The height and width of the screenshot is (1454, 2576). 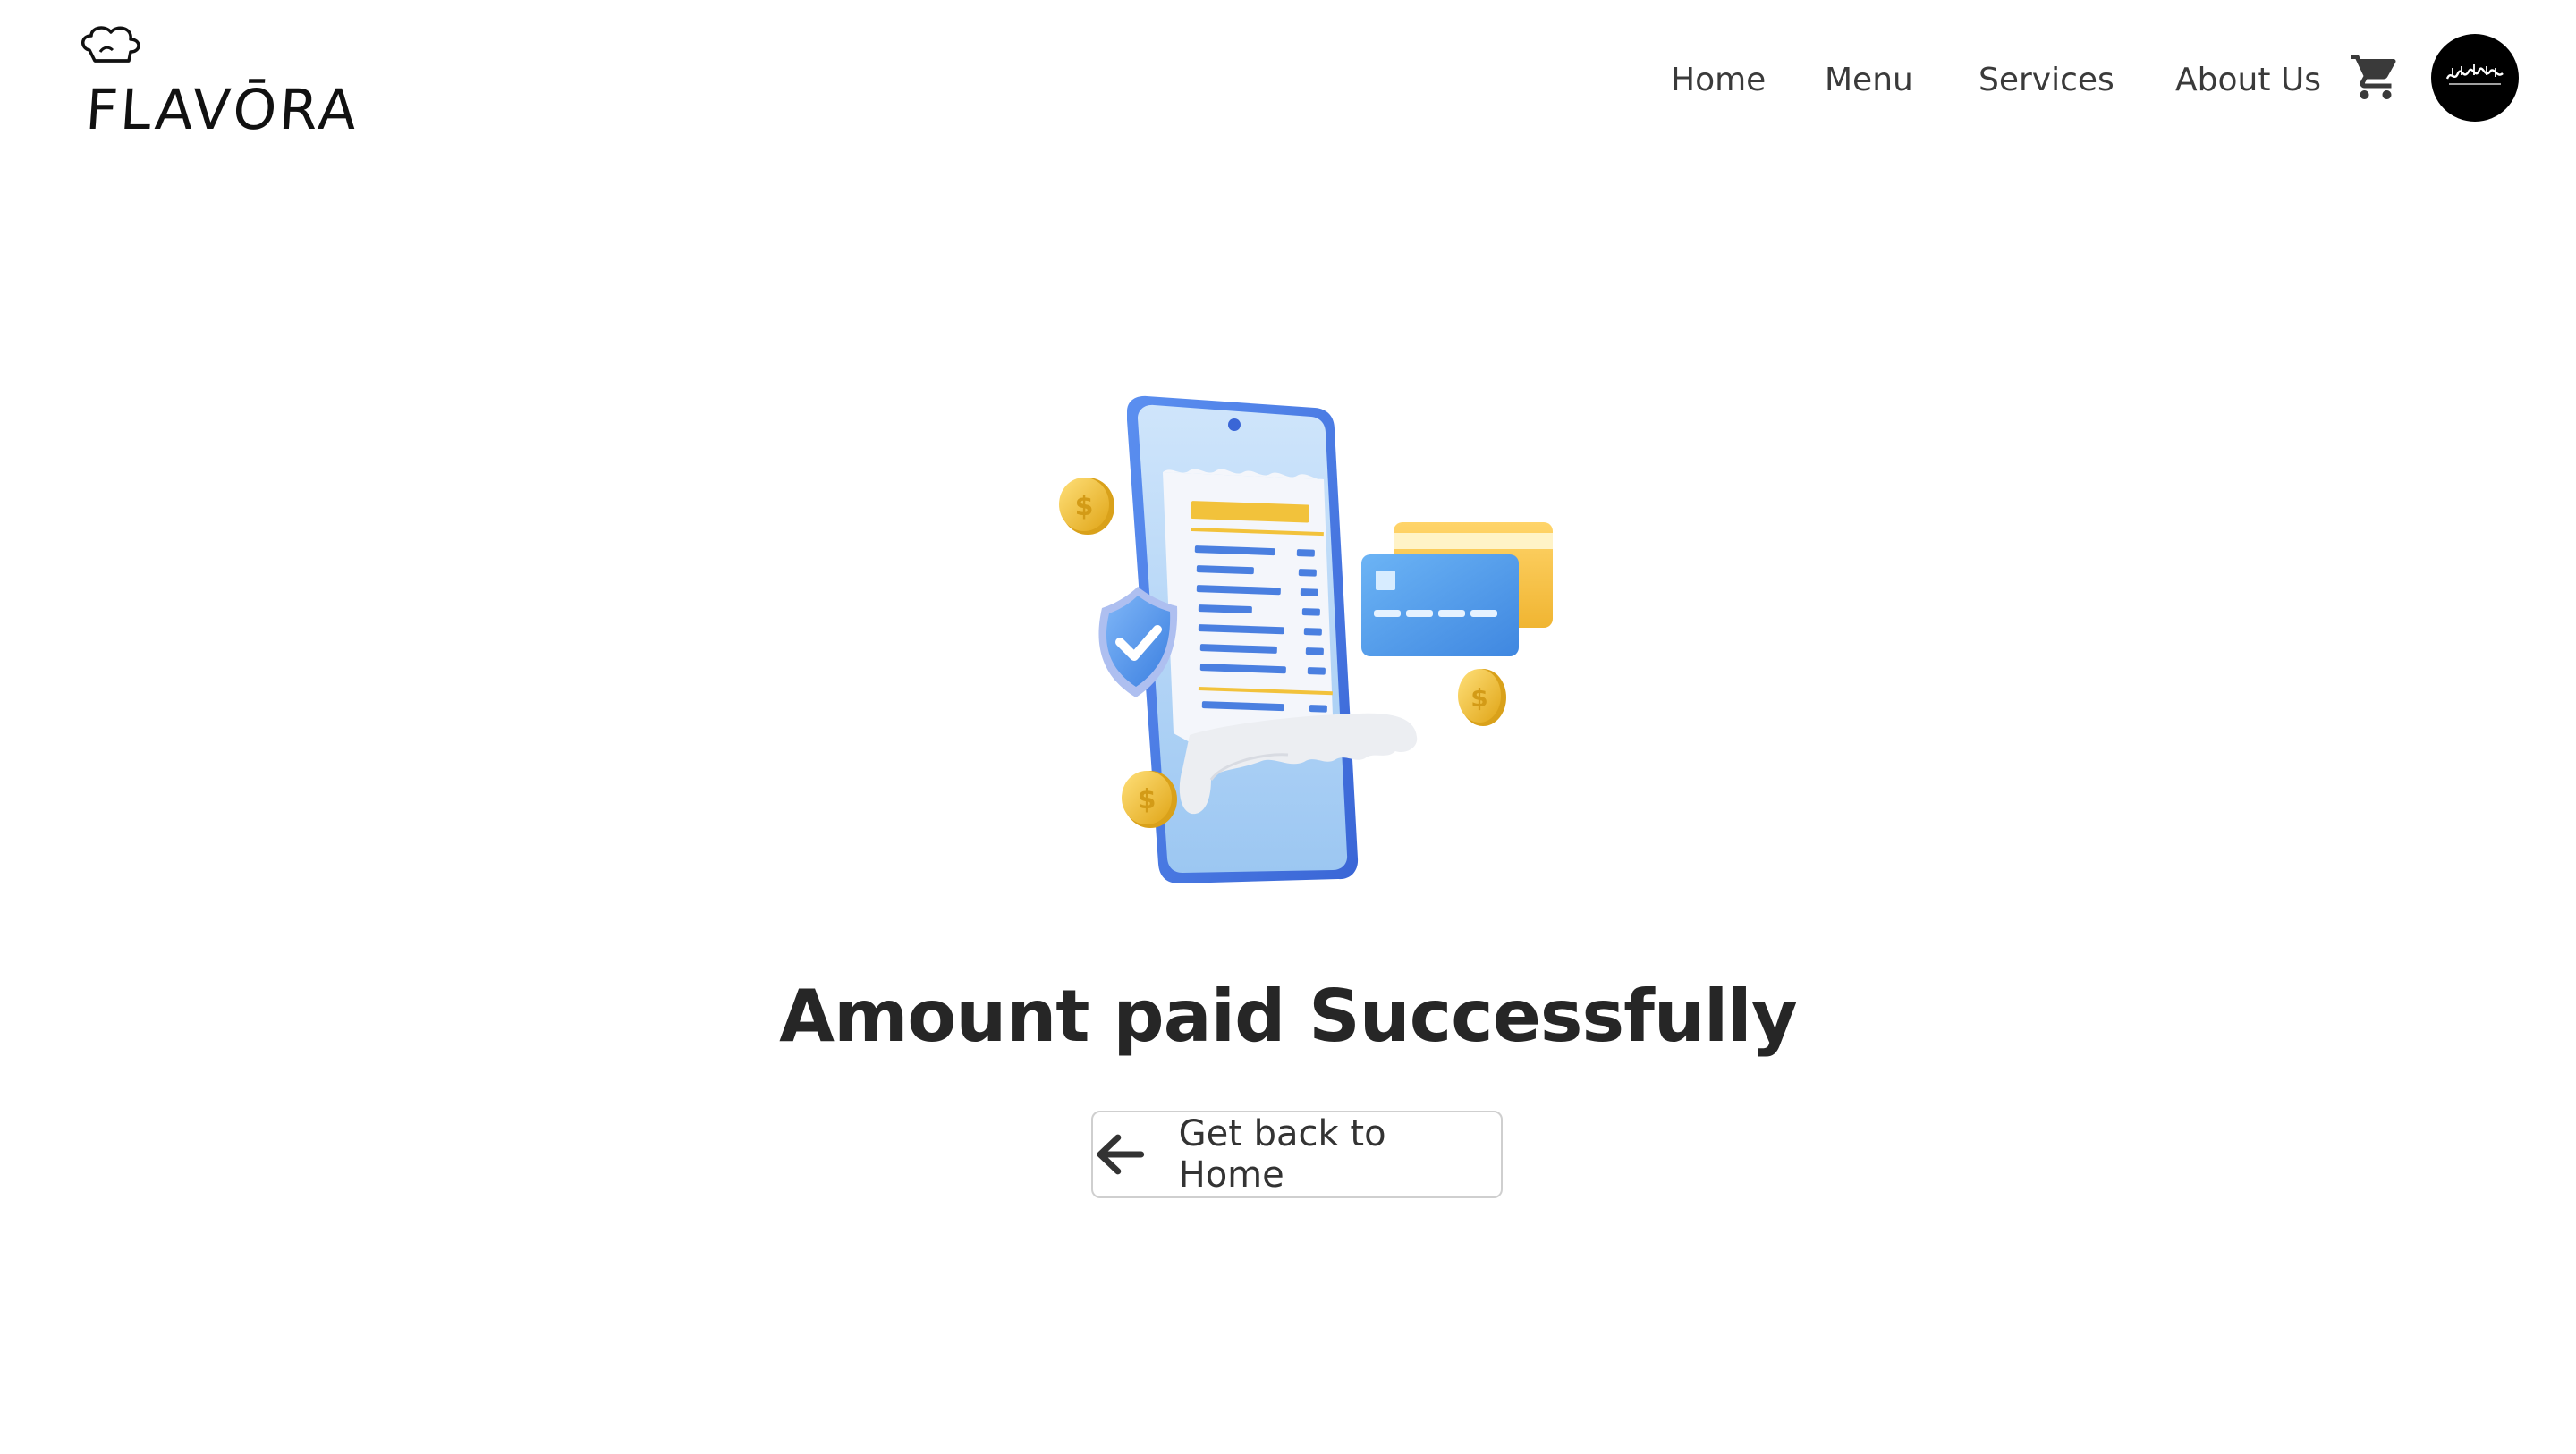 What do you see at coordinates (1121, 1154) in the screenshot?
I see `arrow-left-icon` at bounding box center [1121, 1154].